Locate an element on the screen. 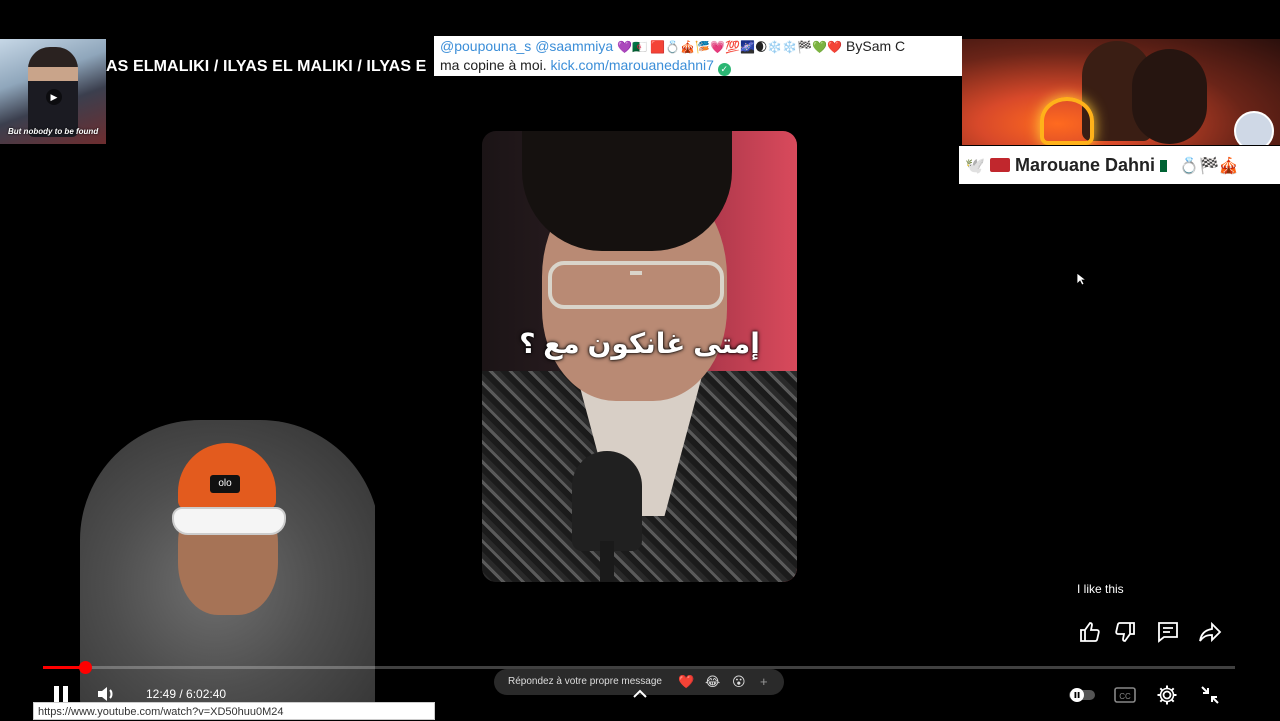 The height and width of the screenshot is (721, 1280). verified-icon: ✓ is located at coordinates (724, 69).